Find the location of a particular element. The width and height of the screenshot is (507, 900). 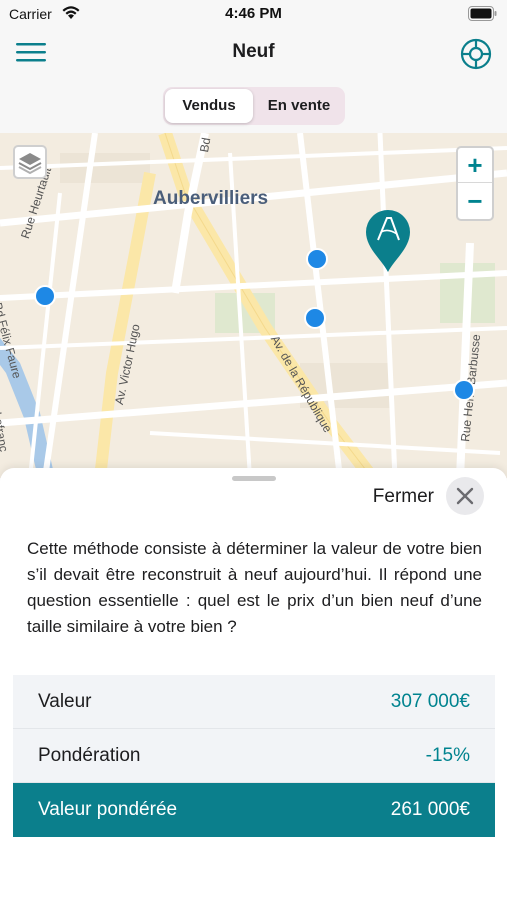

map-city-label: Aubervilliers is located at coordinates (211, 198).